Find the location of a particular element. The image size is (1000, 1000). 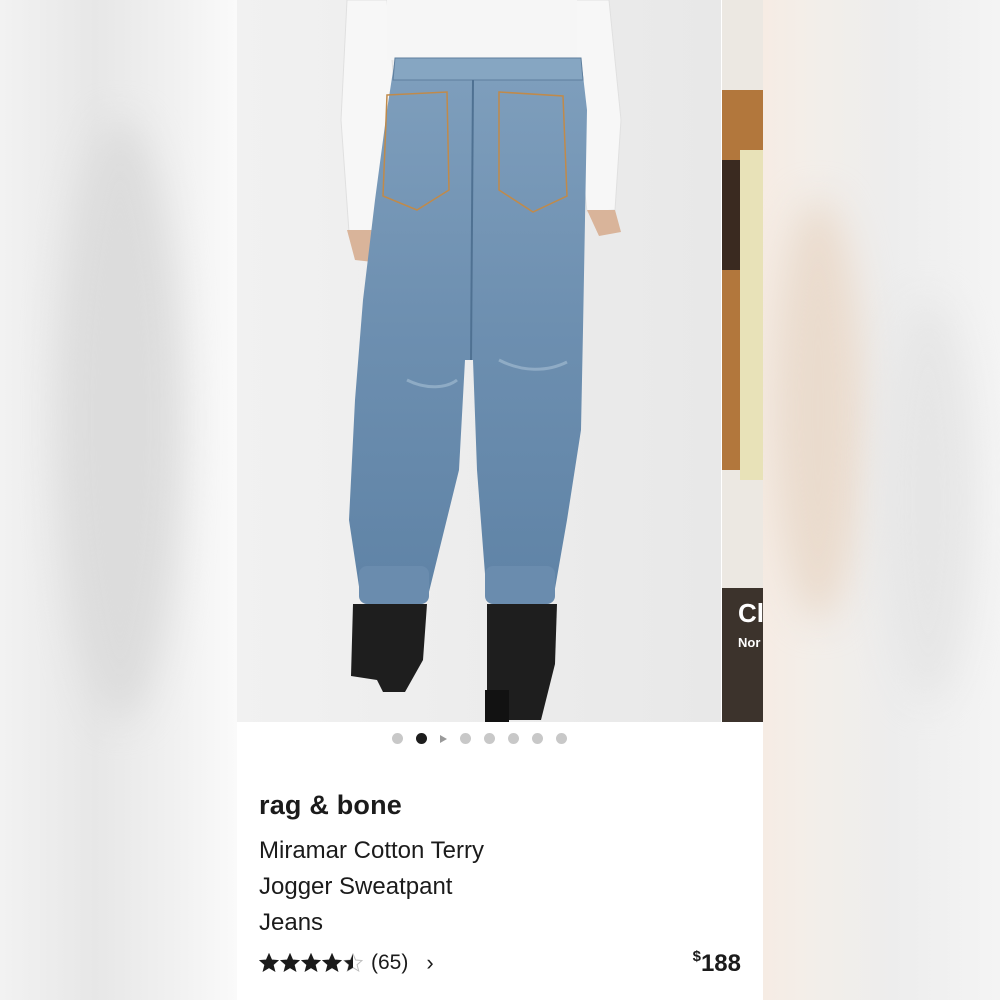

price-amount: 188 is located at coordinates (720, 963).